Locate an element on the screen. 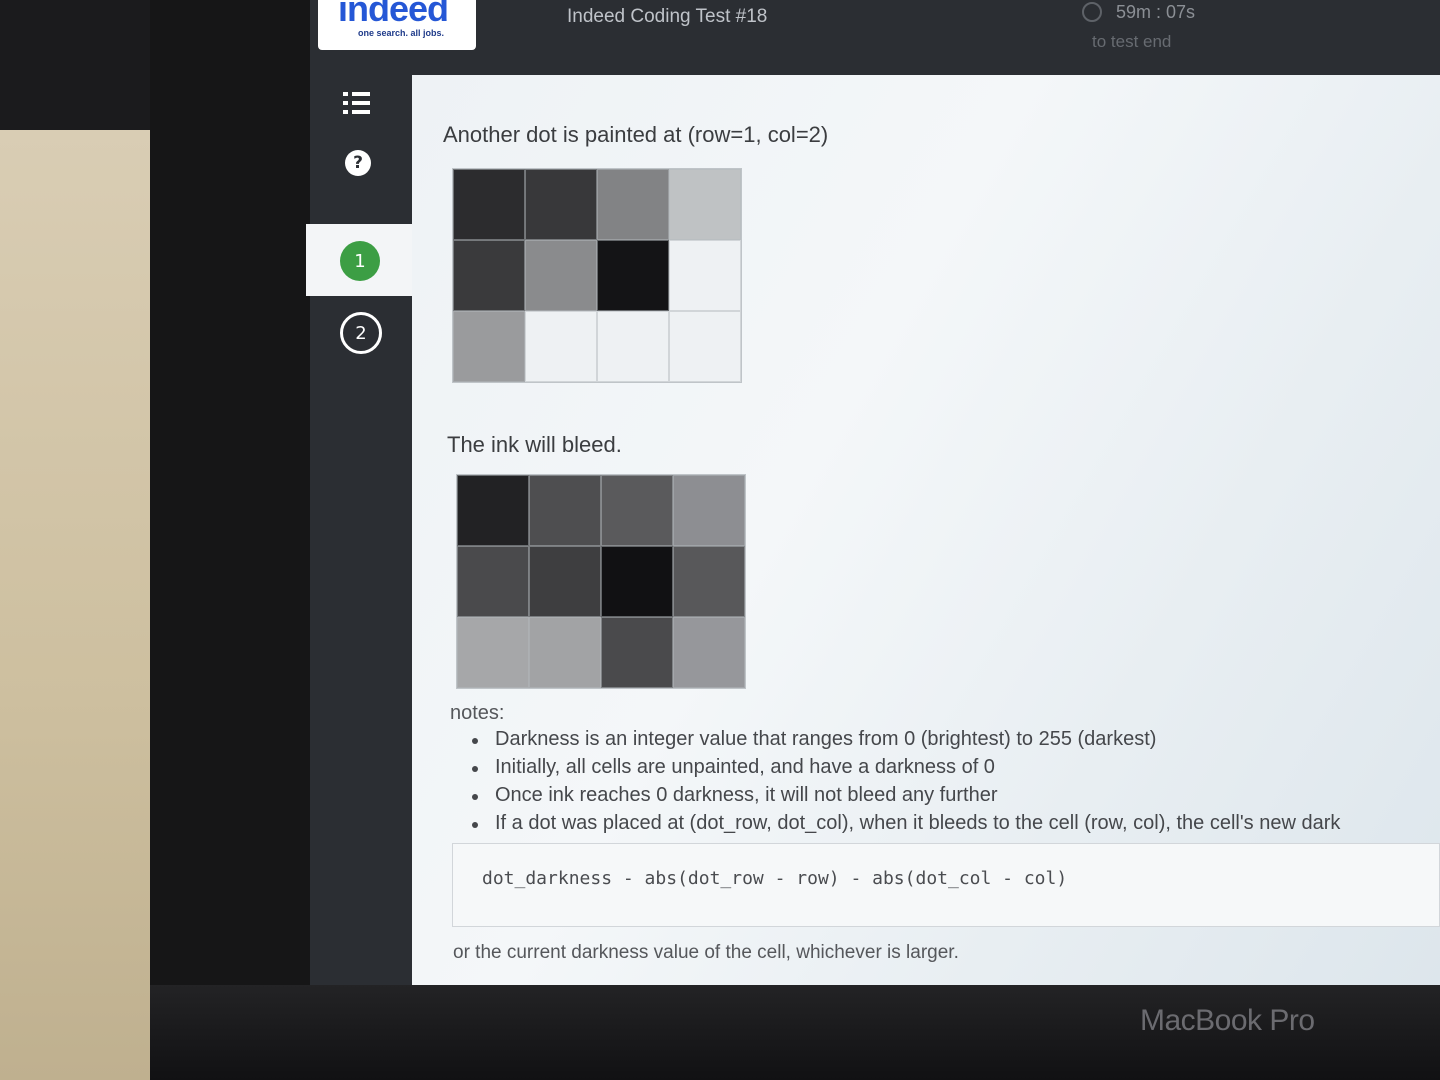 Image resolution: width=1440 pixels, height=1080 pixels. device-label: MacBook Pro is located at coordinates (1227, 1020).